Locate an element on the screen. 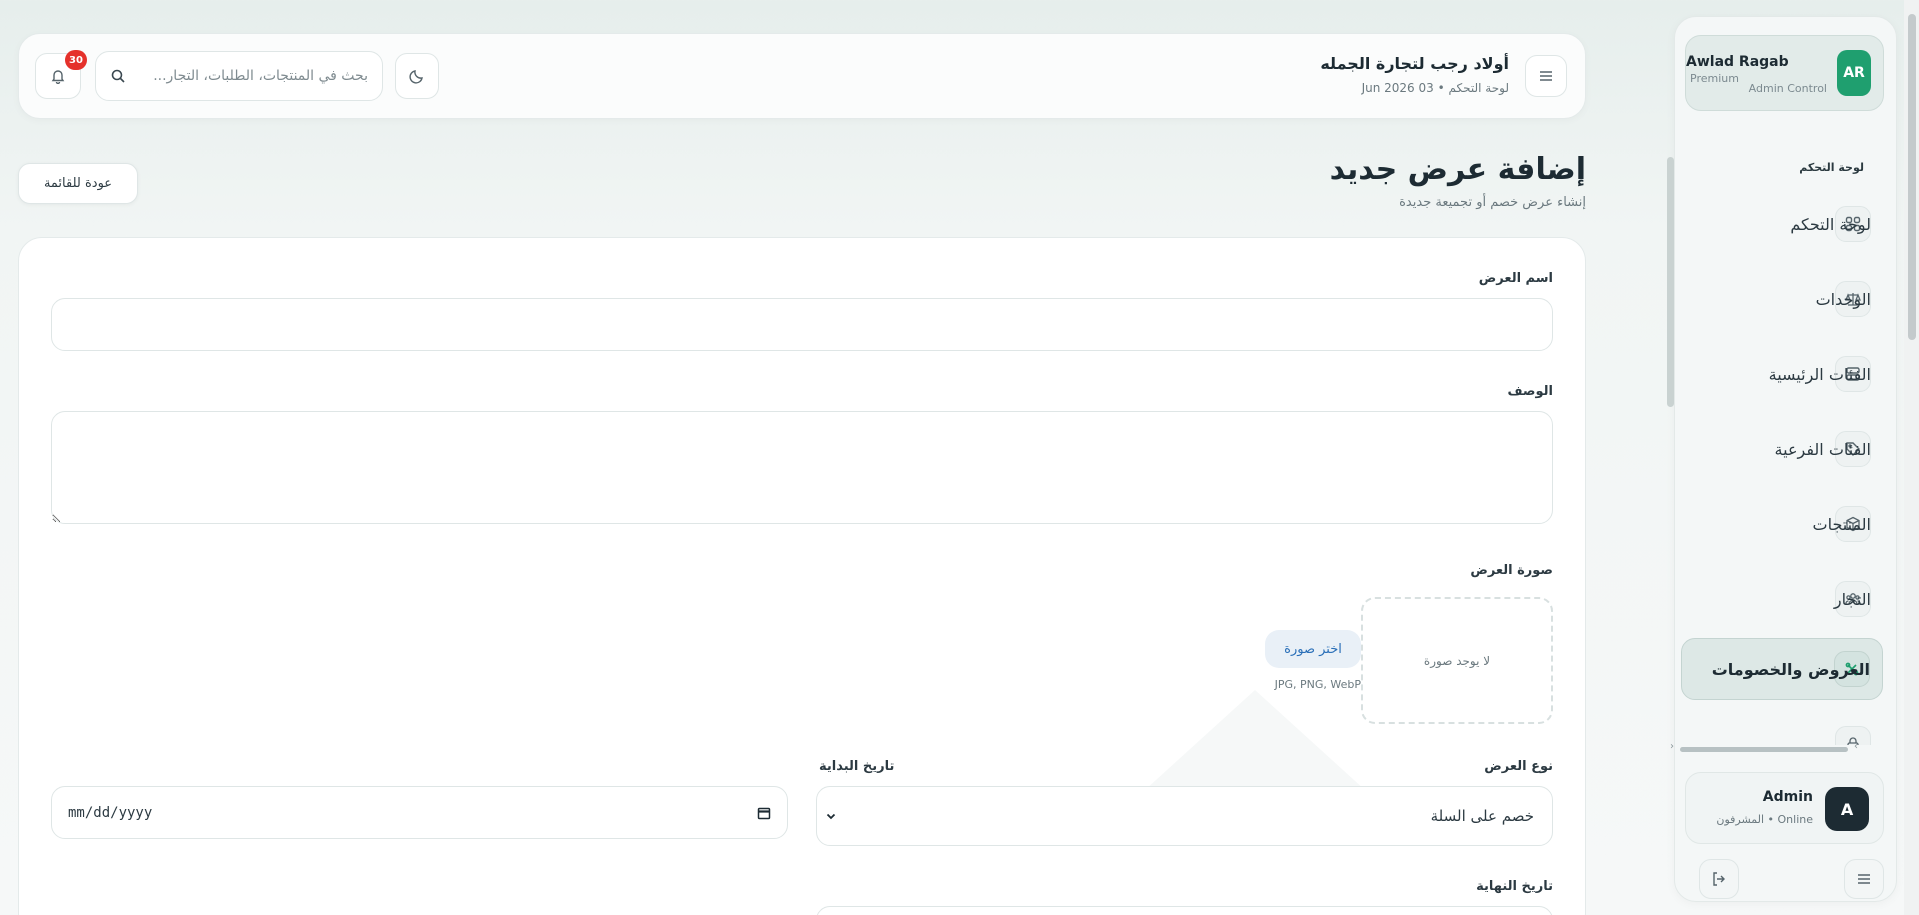 This screenshot has width=1919, height=915. offer-type-label: نوع العرض is located at coordinates (1518, 766).